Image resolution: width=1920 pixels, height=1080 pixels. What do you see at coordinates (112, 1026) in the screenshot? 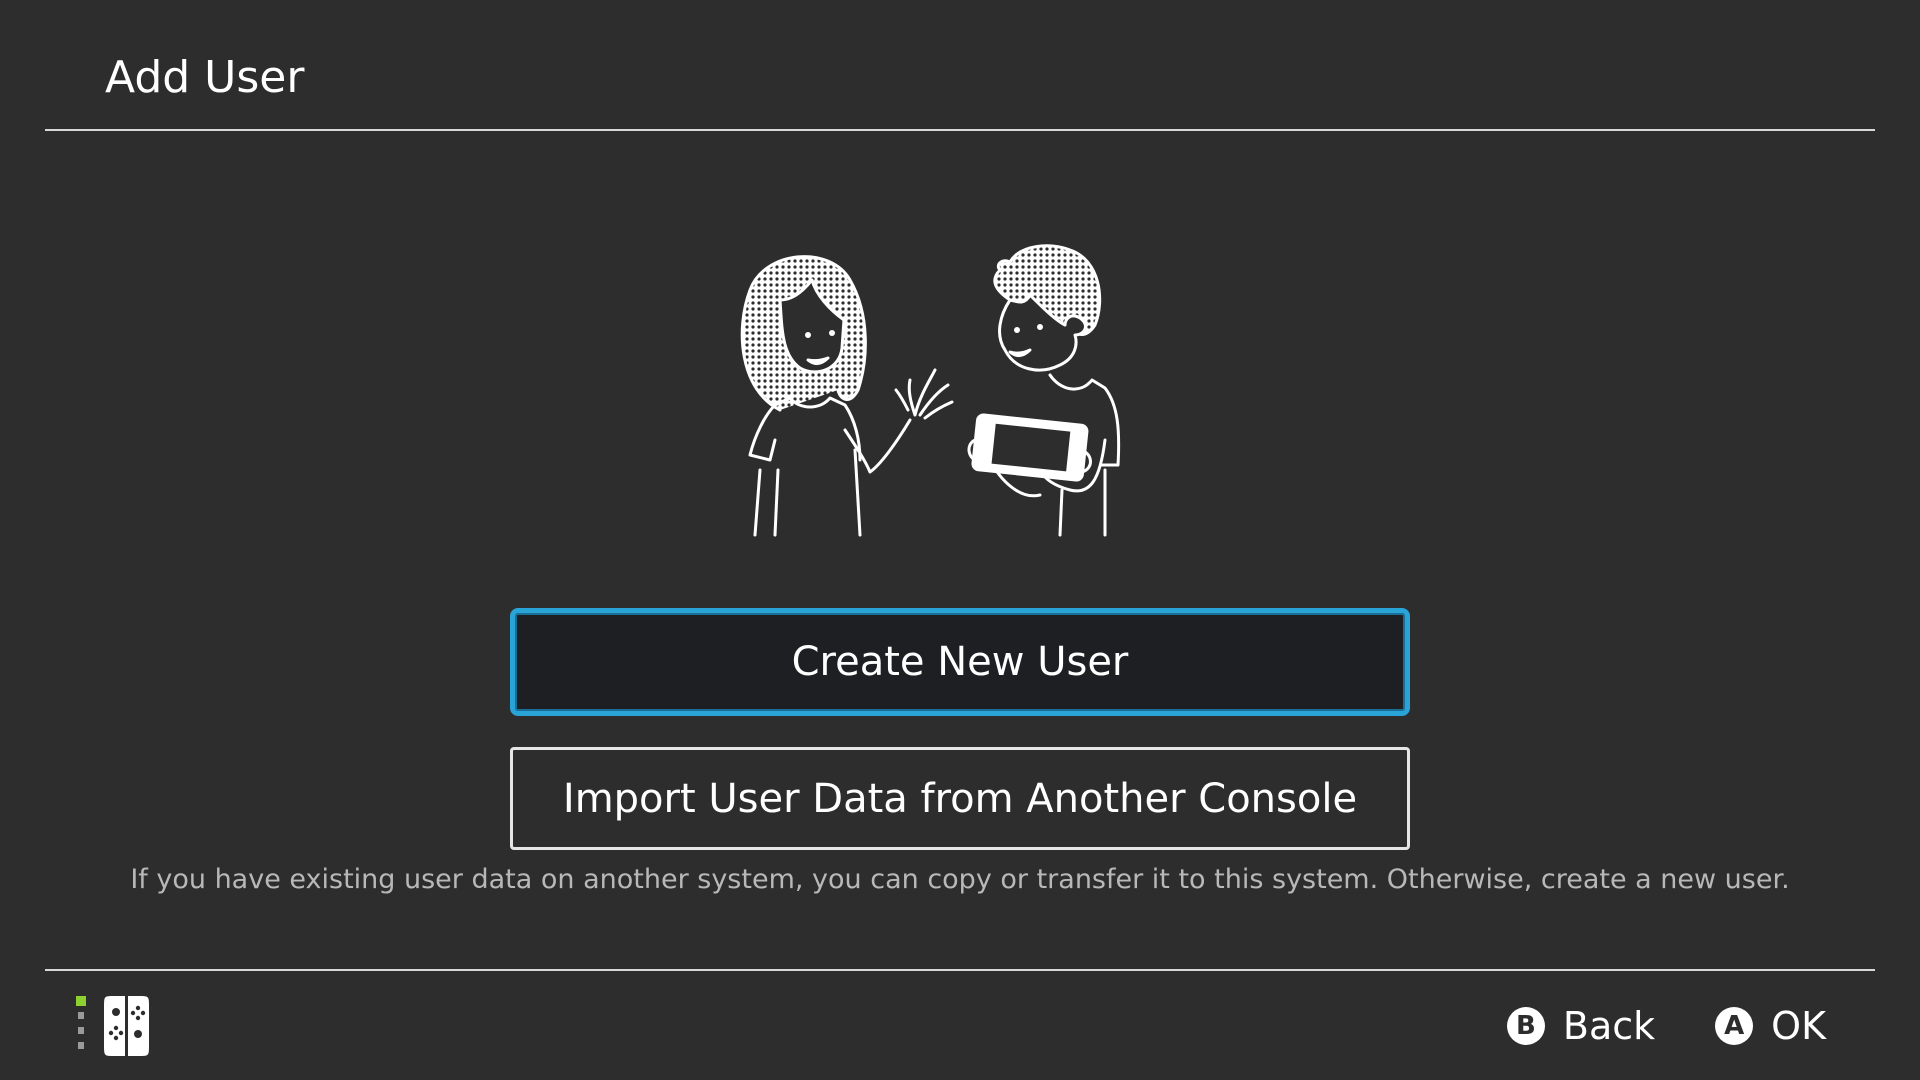
I see `joy-con-icon` at bounding box center [112, 1026].